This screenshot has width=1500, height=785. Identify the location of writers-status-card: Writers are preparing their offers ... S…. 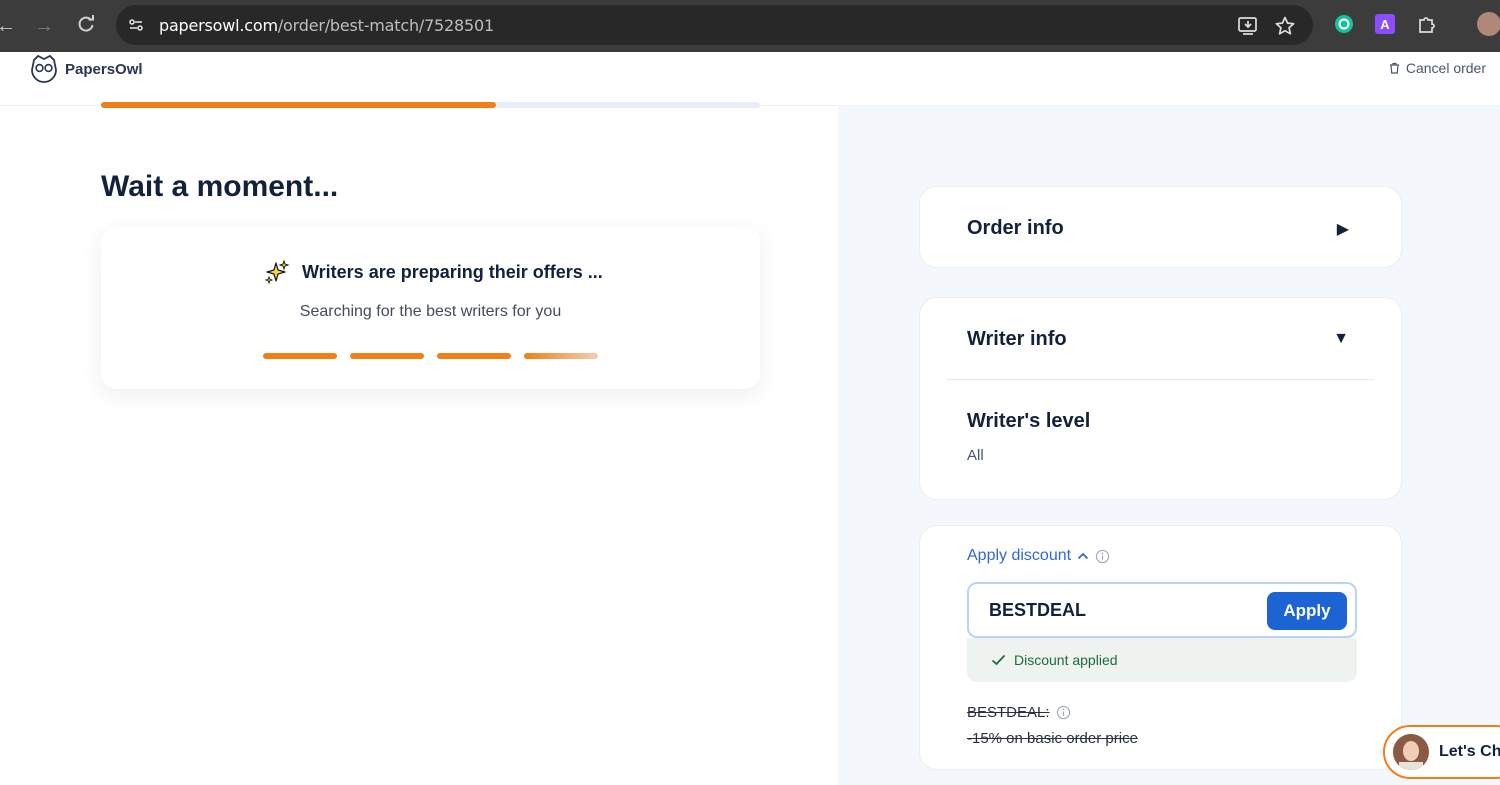
(430, 308).